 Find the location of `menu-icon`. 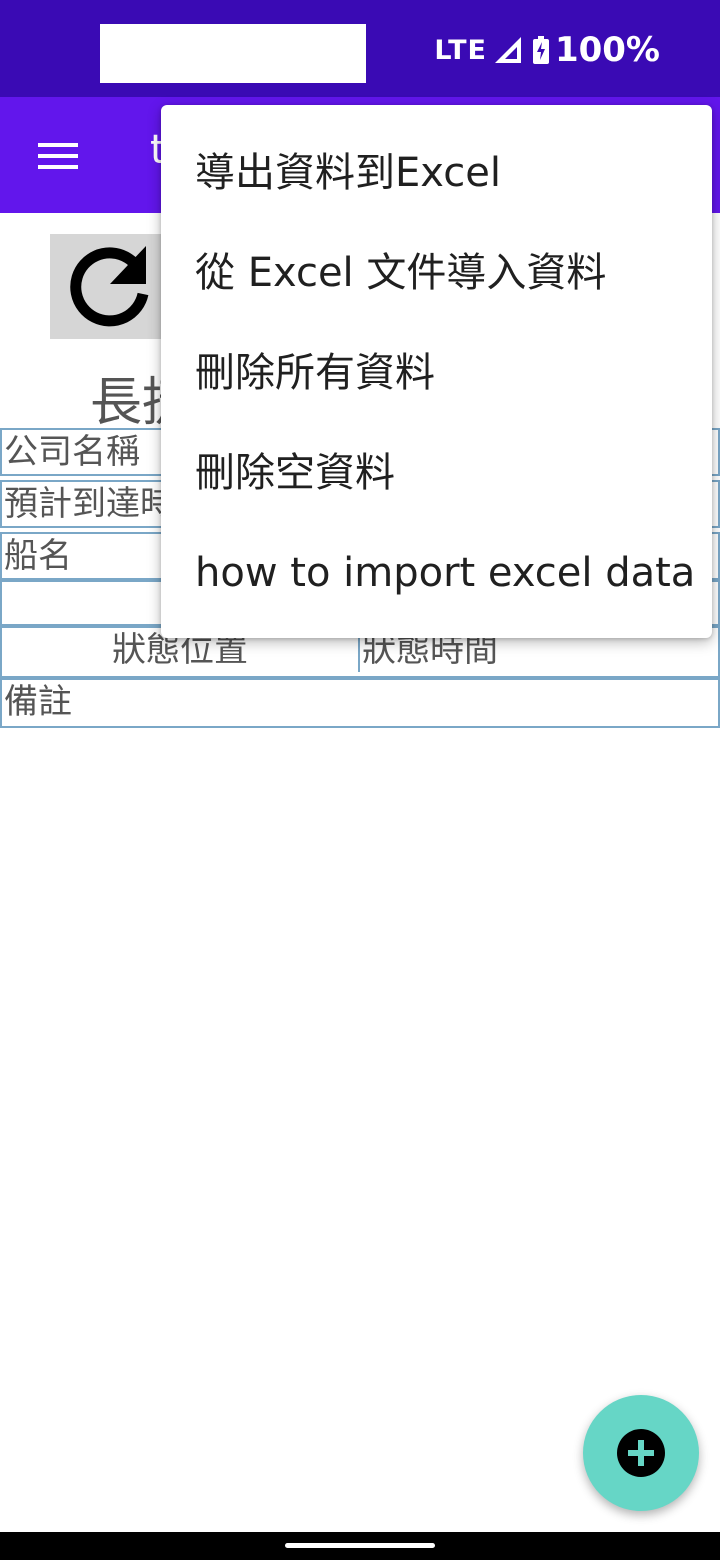

menu-icon is located at coordinates (58, 156).